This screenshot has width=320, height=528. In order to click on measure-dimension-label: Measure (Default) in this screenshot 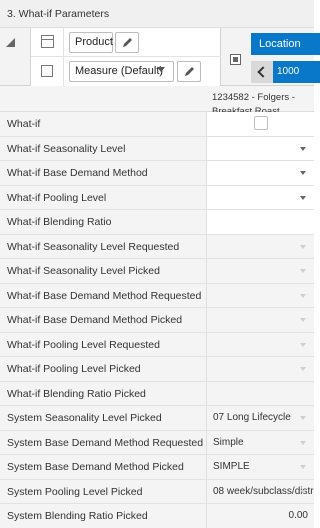, I will do `click(119, 71)`.